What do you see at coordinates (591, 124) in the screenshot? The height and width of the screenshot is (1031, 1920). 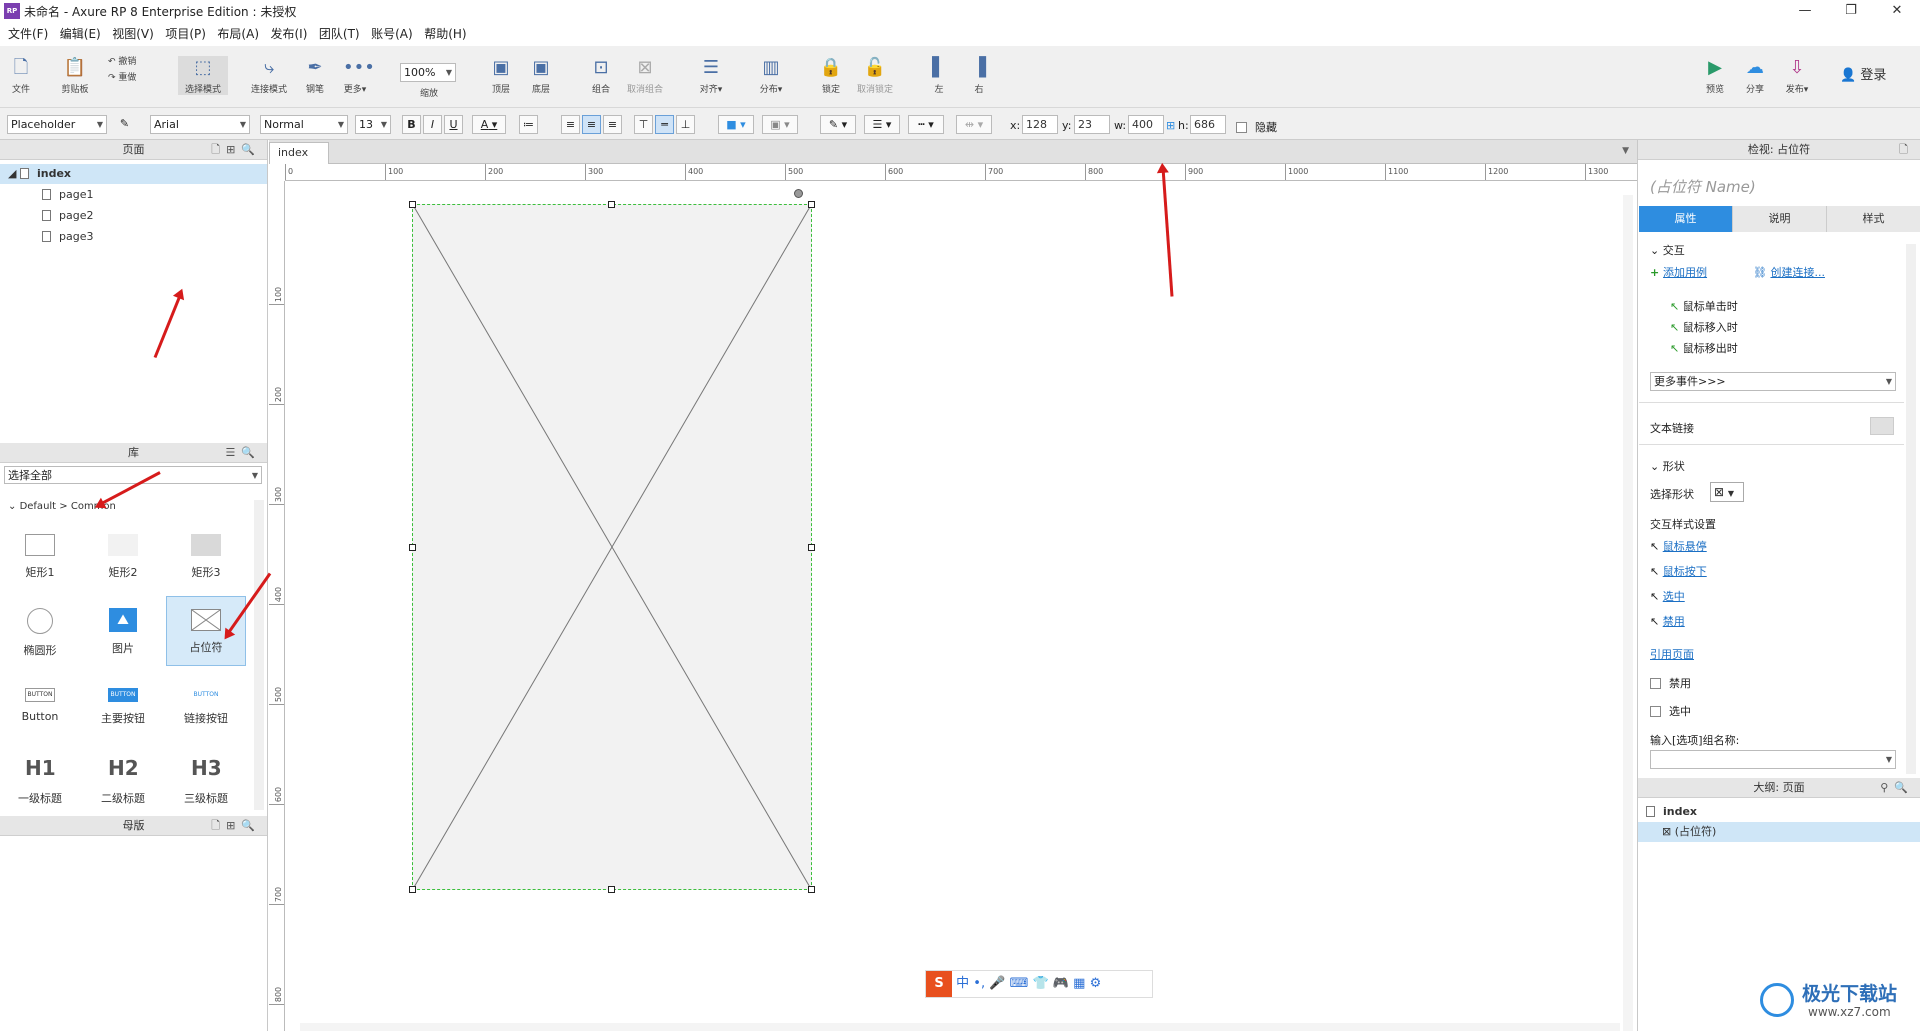 I see `align-center-icon: ≡` at bounding box center [591, 124].